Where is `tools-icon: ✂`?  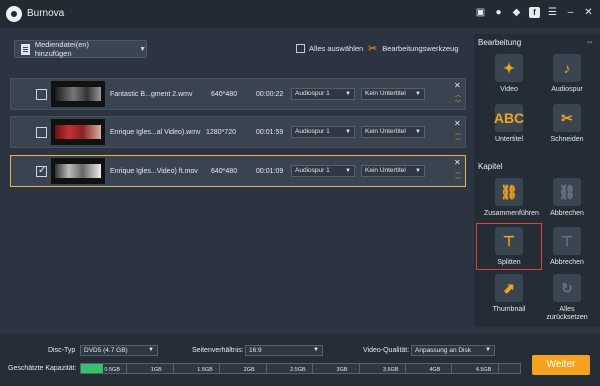
tools-icon: ✂ is located at coordinates (373, 49).